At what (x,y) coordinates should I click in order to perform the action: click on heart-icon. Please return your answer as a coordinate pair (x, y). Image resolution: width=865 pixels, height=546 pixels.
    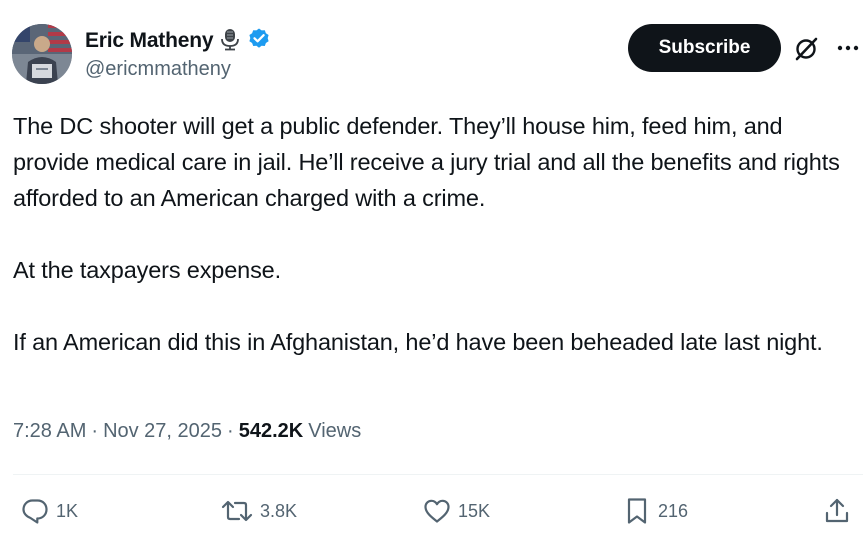
    Looking at the image, I should click on (437, 511).